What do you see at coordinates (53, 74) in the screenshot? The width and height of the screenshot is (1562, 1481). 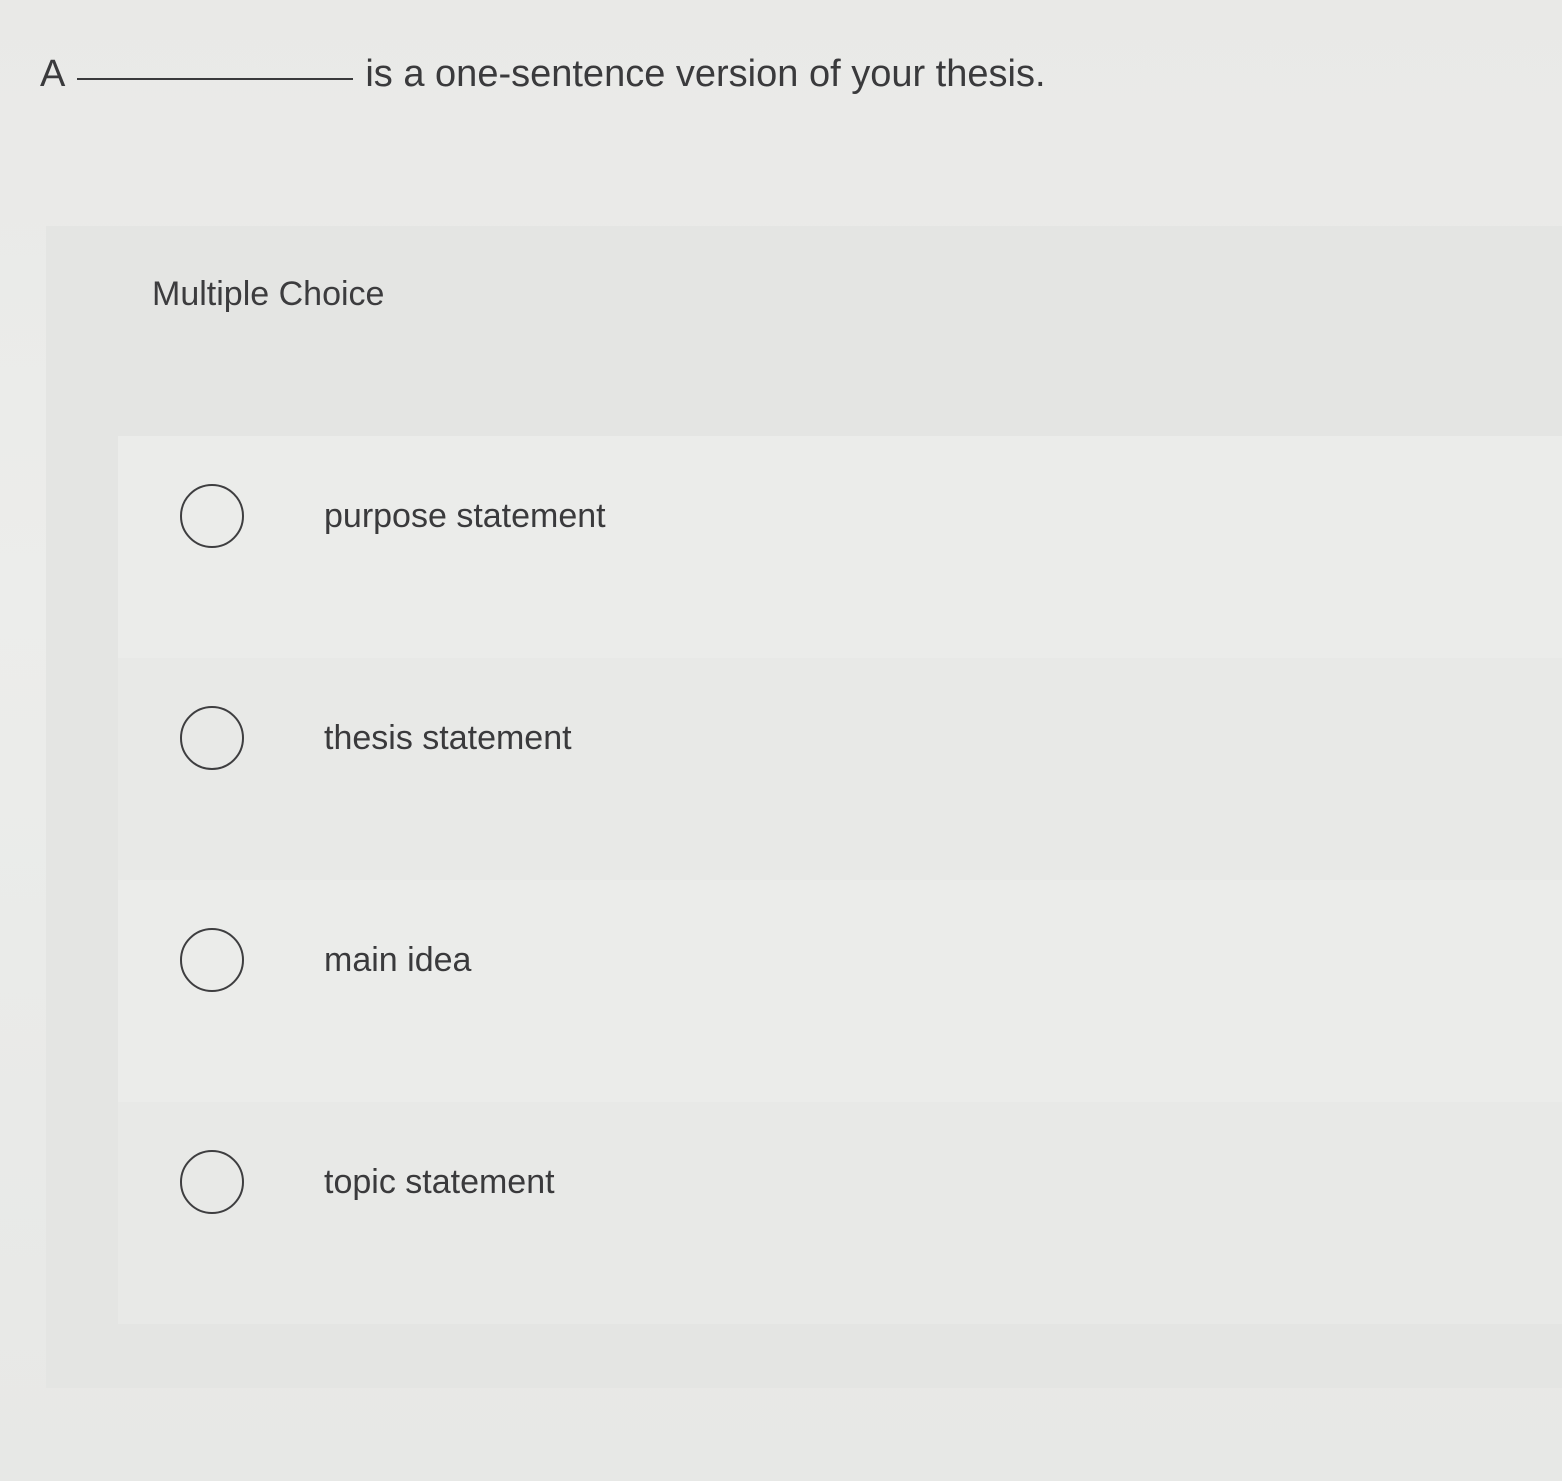 I see `question-prefix: A` at bounding box center [53, 74].